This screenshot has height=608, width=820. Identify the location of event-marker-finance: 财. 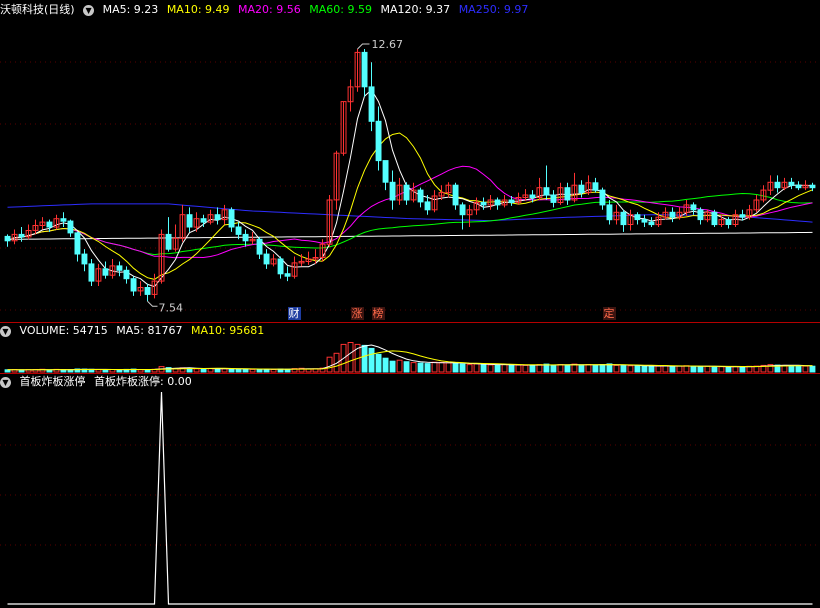
(294, 313).